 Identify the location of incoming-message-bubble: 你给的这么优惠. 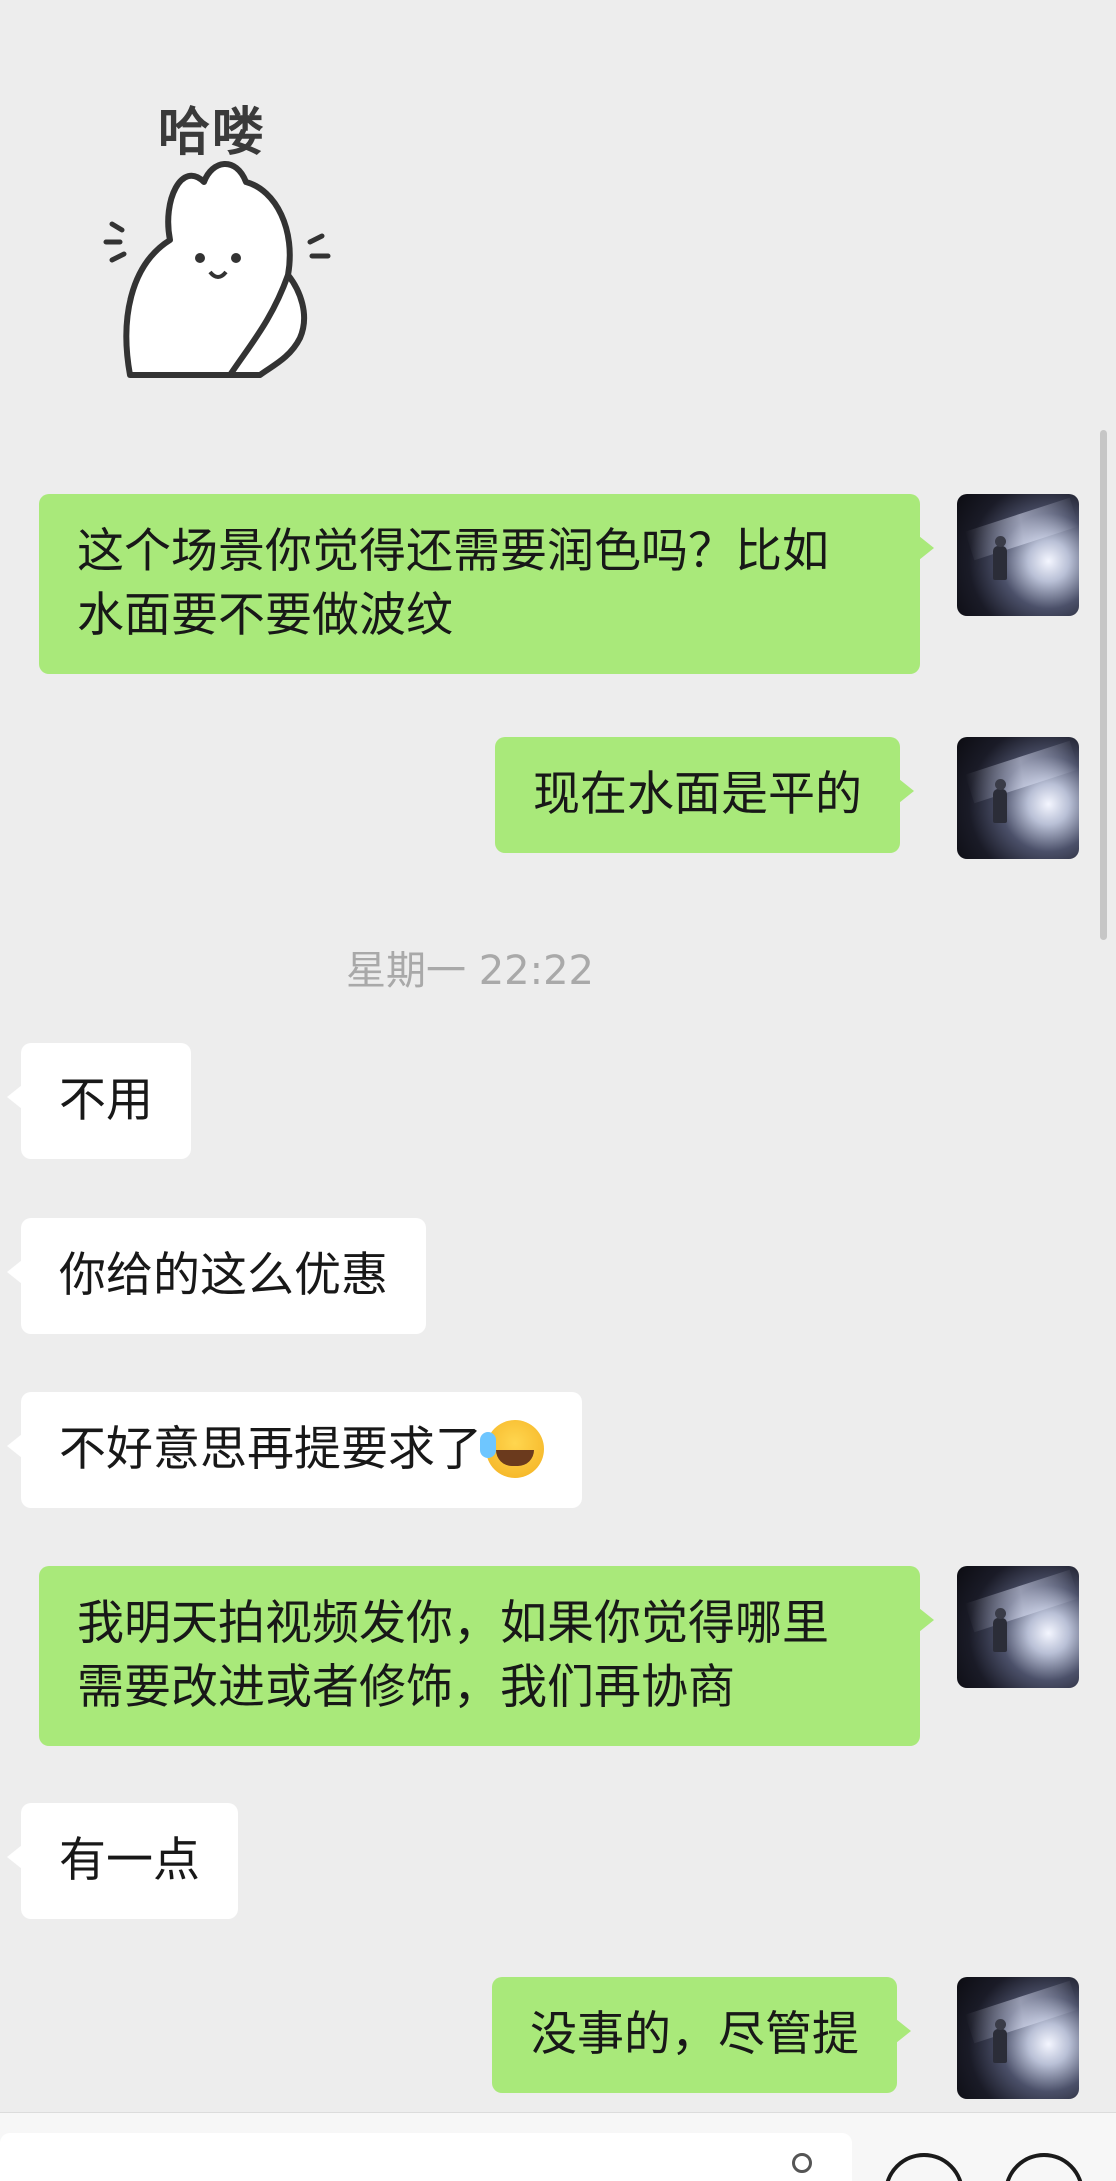
(216, 1276).